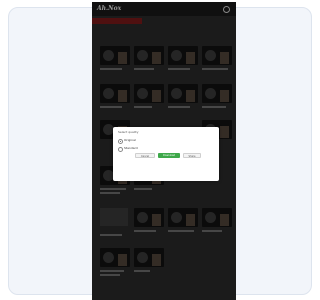 This screenshot has width=320, height=300. Describe the element at coordinates (192, 155) in the screenshot. I see `share-button: Share` at that location.